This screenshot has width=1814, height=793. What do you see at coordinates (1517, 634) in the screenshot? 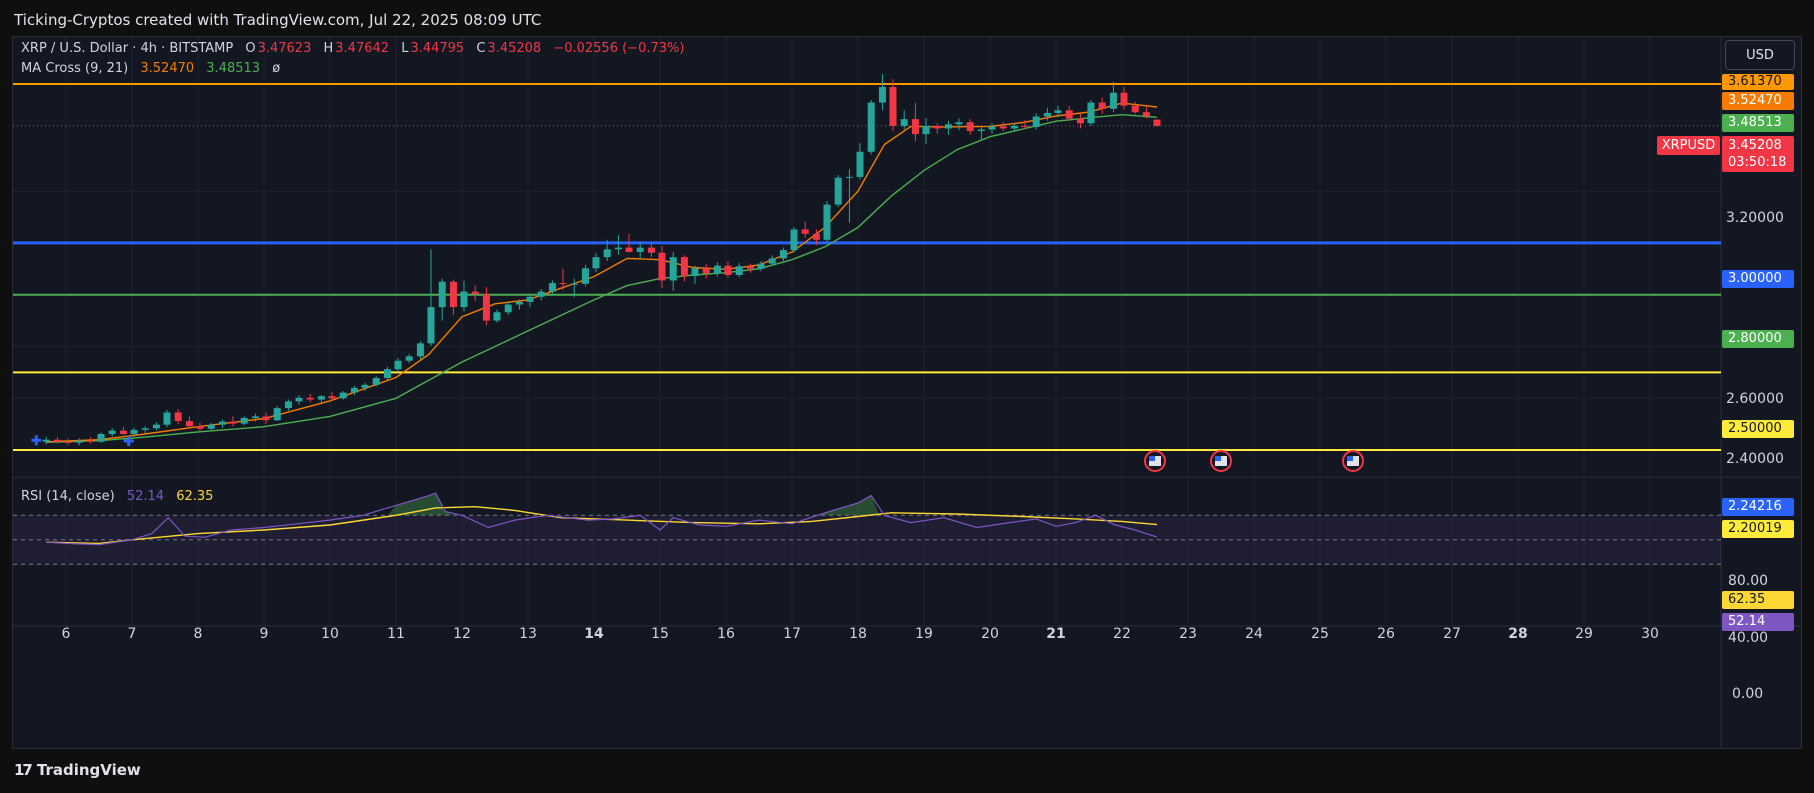
I see `time-axis-tick: 28` at bounding box center [1517, 634].